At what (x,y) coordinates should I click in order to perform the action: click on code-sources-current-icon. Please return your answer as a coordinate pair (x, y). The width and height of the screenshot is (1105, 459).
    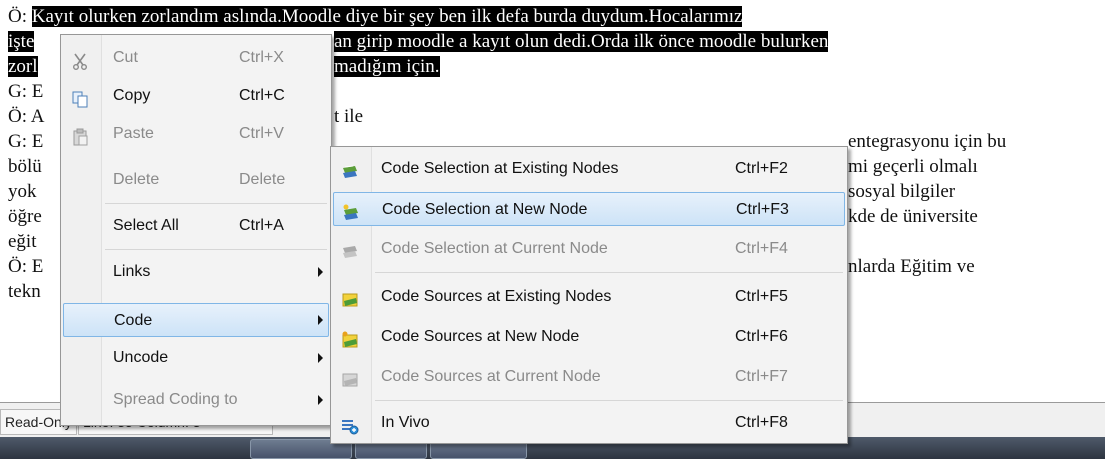
    Looking at the image, I should click on (350, 377).